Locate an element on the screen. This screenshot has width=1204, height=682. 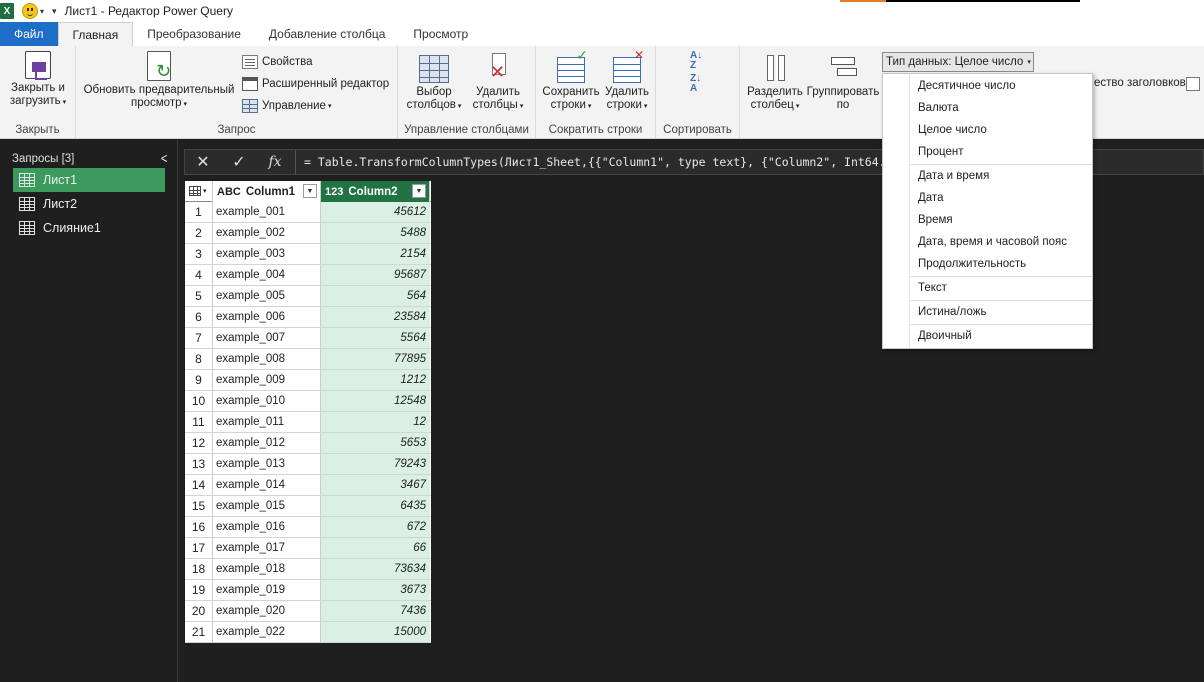
confirm-formula-icon: ✓ is located at coordinates (239, 162).